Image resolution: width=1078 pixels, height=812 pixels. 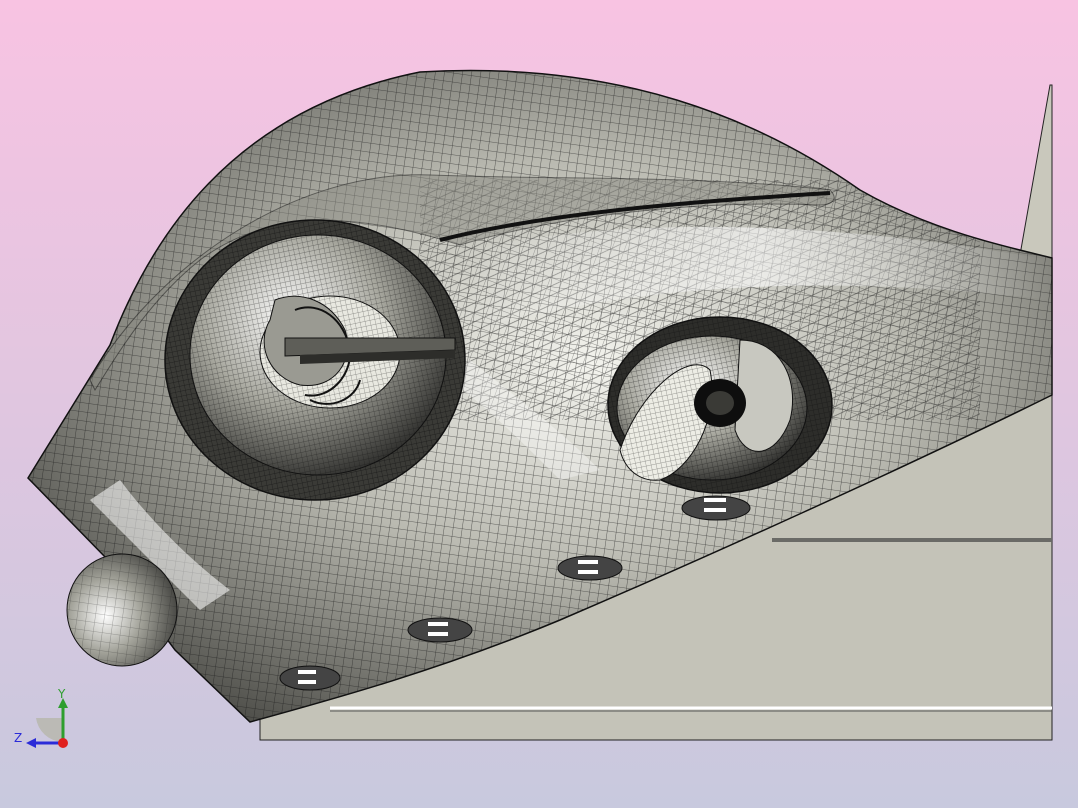 What do you see at coordinates (122, 610) in the screenshot?
I see `nose-bulb` at bounding box center [122, 610].